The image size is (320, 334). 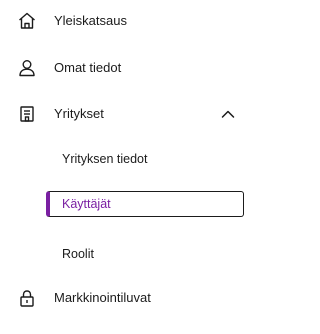 What do you see at coordinates (145, 204) in the screenshot?
I see `sub-nav-item-users: Käyttäjät` at bounding box center [145, 204].